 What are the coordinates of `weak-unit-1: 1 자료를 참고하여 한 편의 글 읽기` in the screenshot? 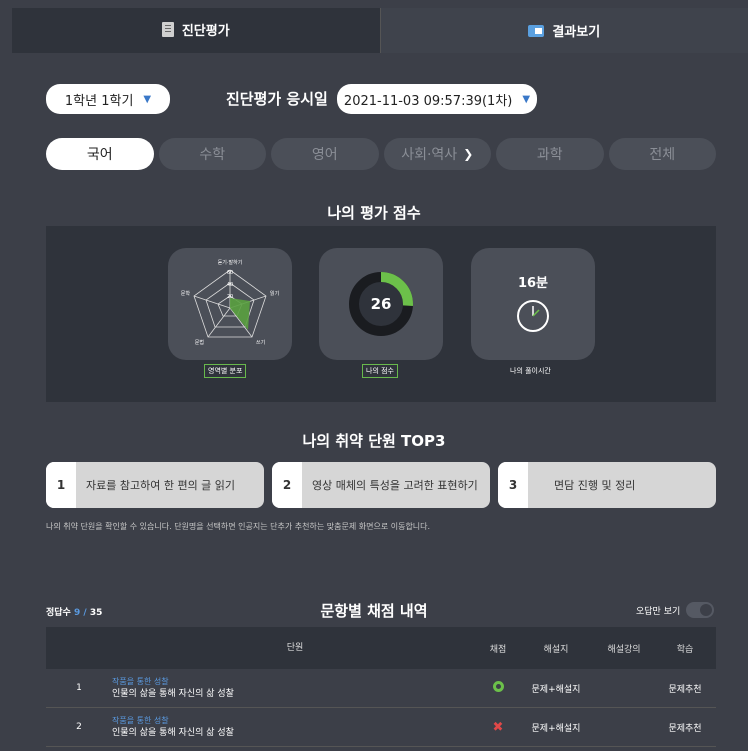 It's located at (155, 485).